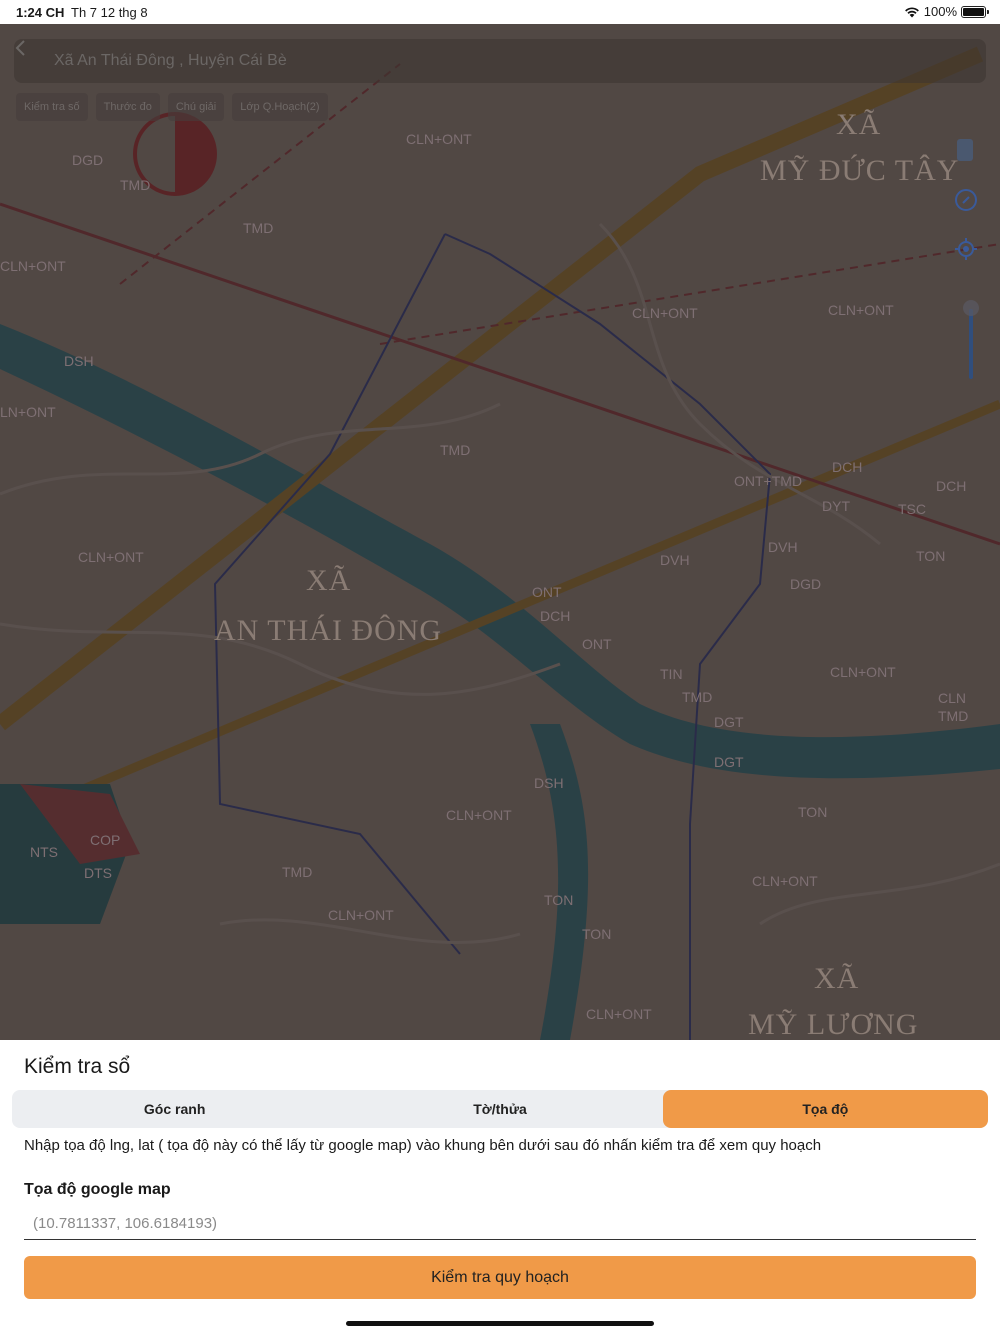  What do you see at coordinates (280, 107) in the screenshot?
I see `chip-lop-quy-hoach: Lớp Q.Hoạch(2)` at bounding box center [280, 107].